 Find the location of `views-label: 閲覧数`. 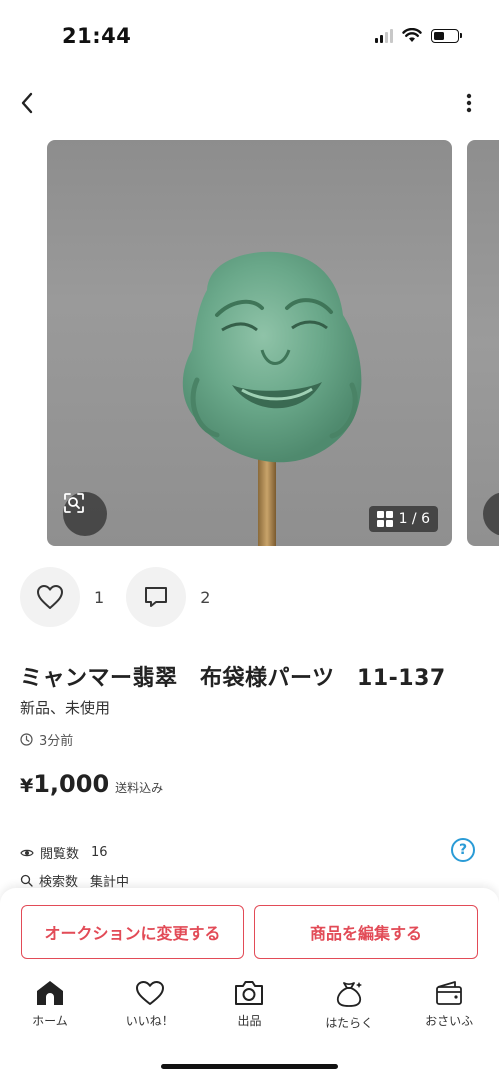

views-label: 閲覧数 is located at coordinates (60, 854).